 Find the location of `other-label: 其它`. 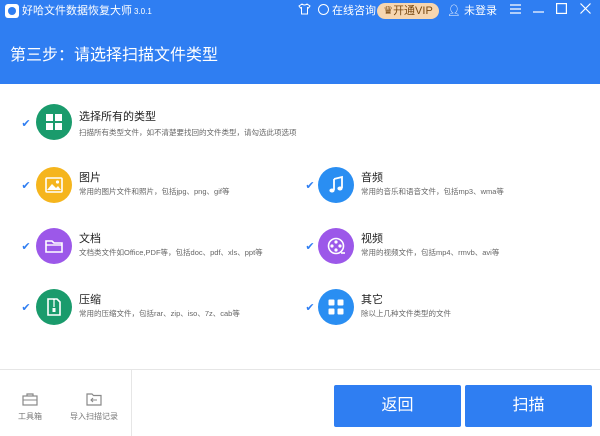

other-label: 其它 is located at coordinates (372, 300).